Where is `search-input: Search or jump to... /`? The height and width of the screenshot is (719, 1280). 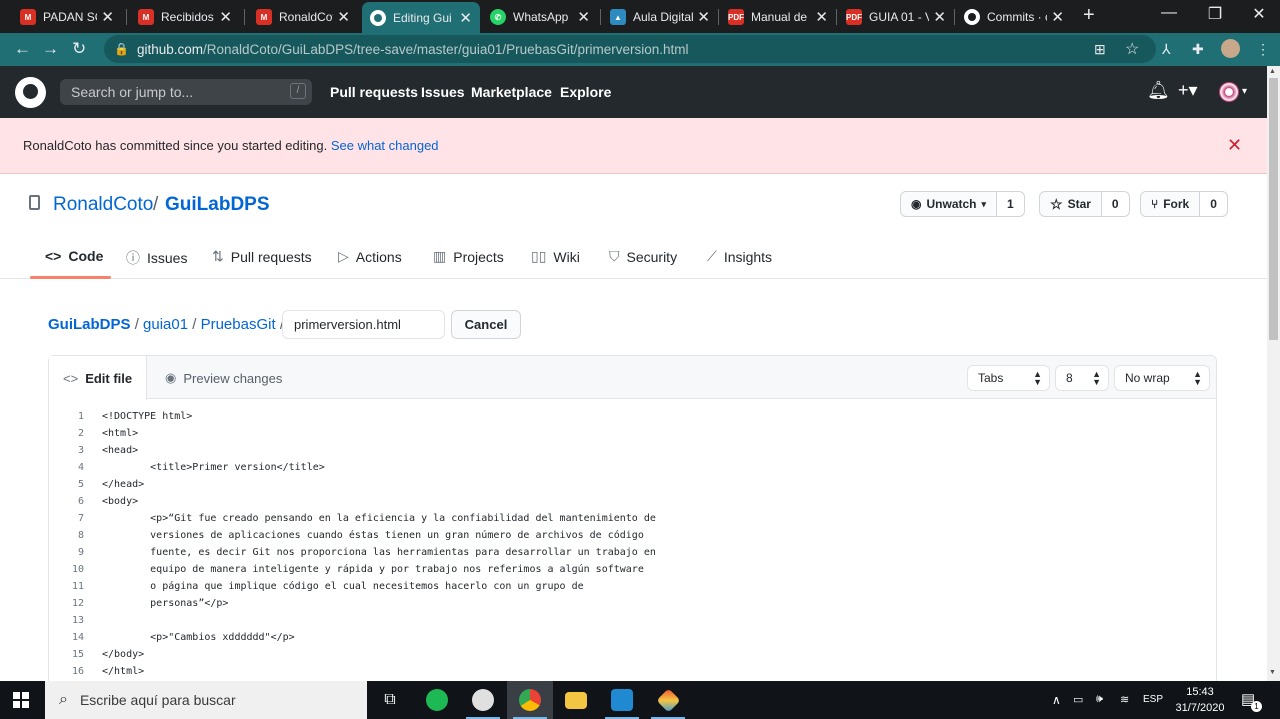 search-input: Search or jump to... / is located at coordinates (186, 92).